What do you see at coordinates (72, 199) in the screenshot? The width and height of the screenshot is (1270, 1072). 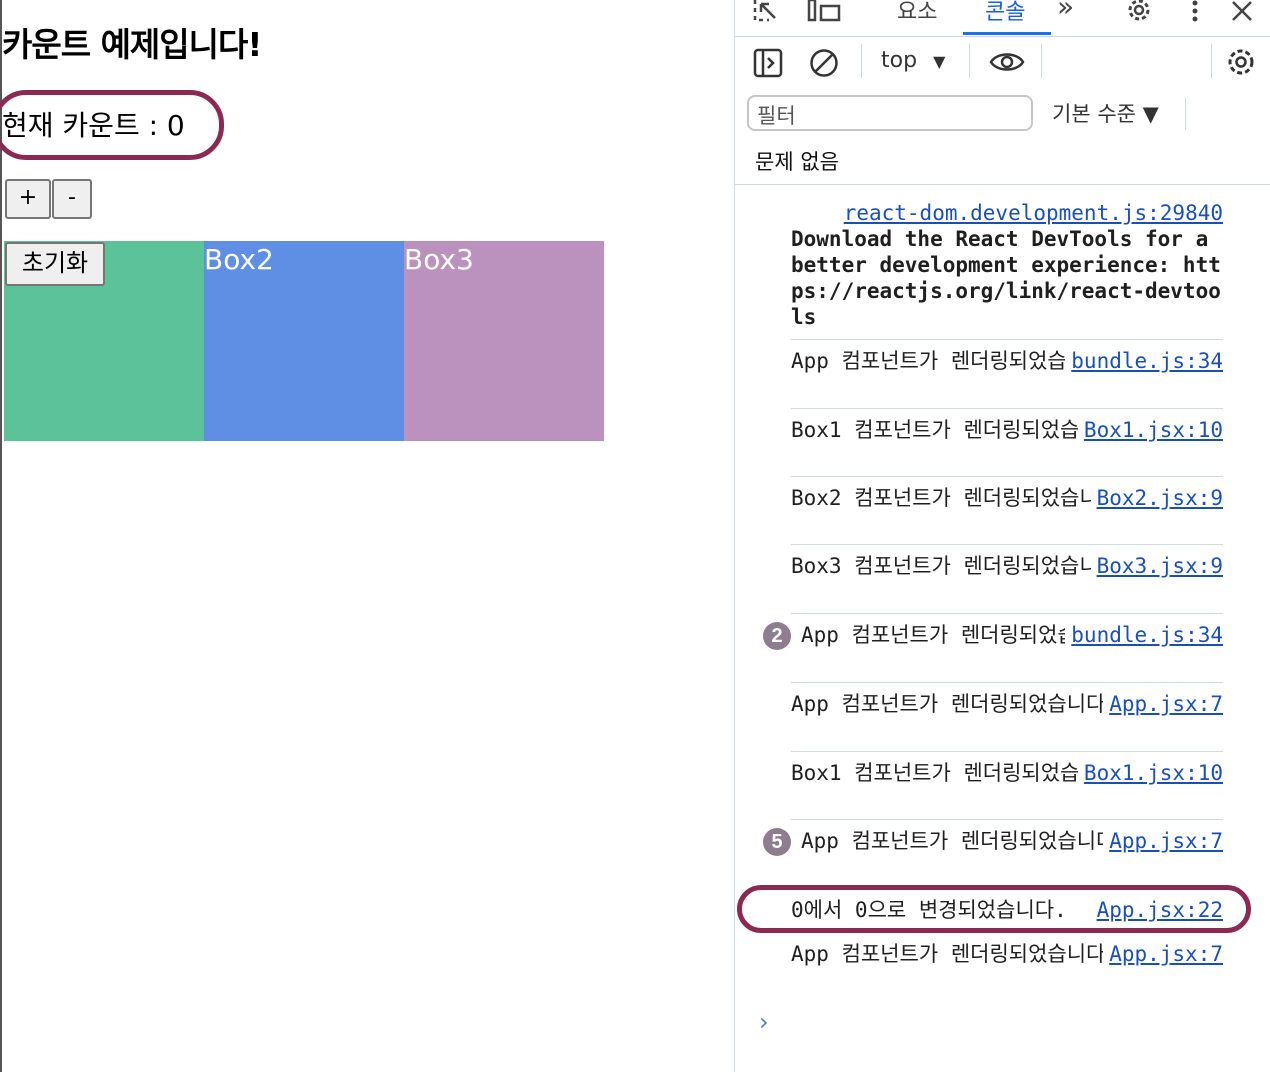 I see `decrement-button: -` at bounding box center [72, 199].